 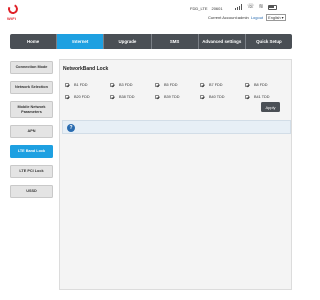 I want to click on band-row: B20 FDD B38 TDD B39 TDD B40 TDD B41 TDD, so click(x=177, y=97).